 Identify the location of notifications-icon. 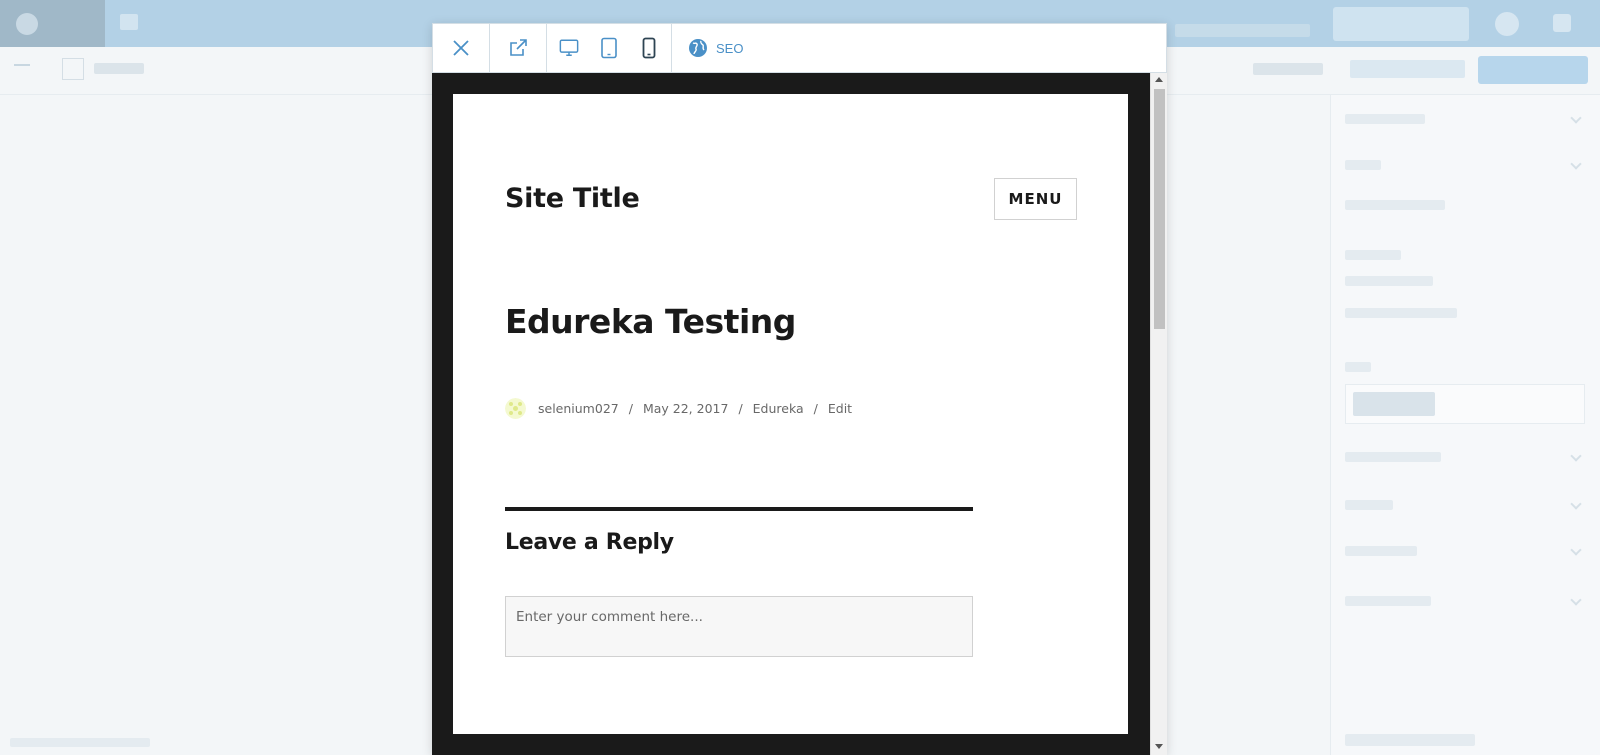
(1562, 23).